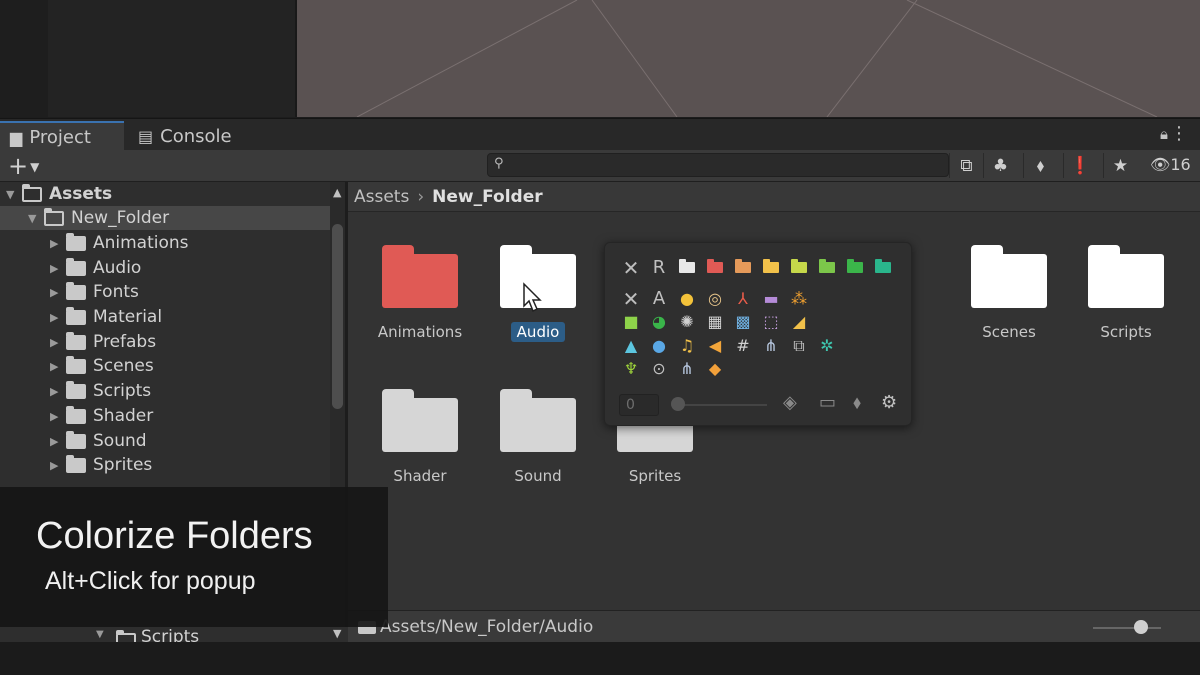  I want to click on folder-outline-icon: ▭, so click(827, 402).